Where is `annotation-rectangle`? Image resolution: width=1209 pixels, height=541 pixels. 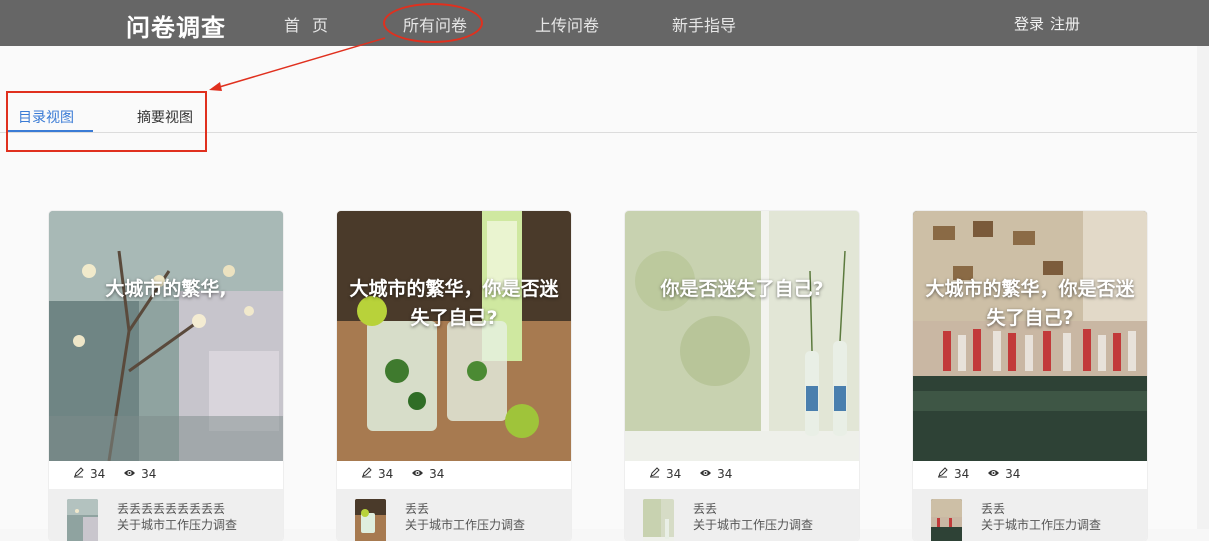 annotation-rectangle is located at coordinates (106, 121).